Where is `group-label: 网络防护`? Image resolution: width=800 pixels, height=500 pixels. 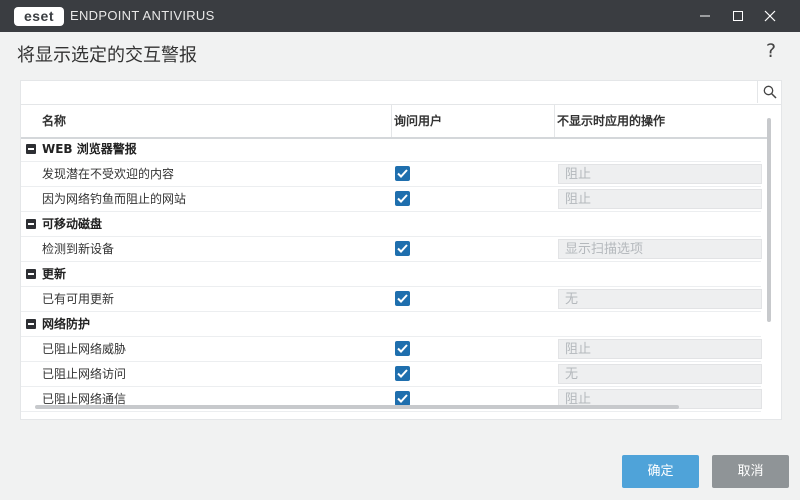
group-label: 网络防护 is located at coordinates (66, 324).